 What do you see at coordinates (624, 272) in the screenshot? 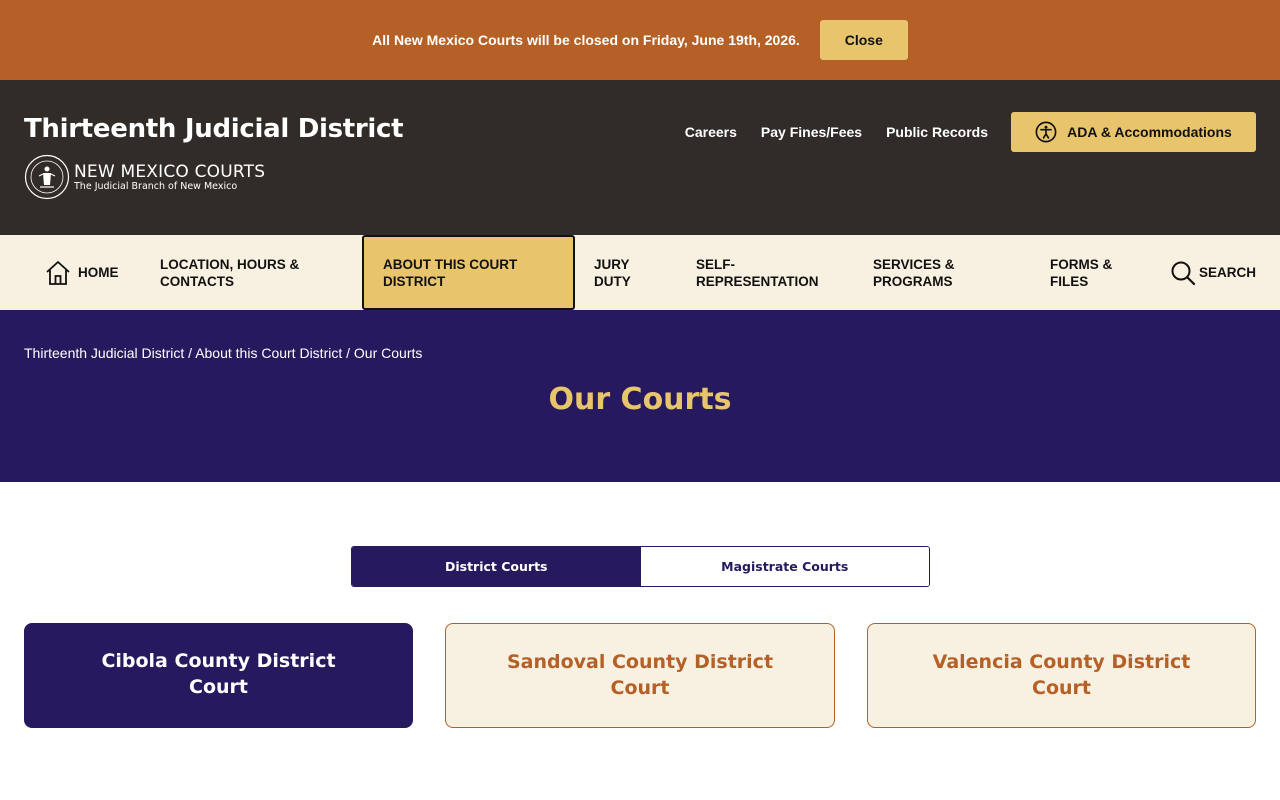
I see `nav-item-jury-duty: JURY DUTY` at bounding box center [624, 272].